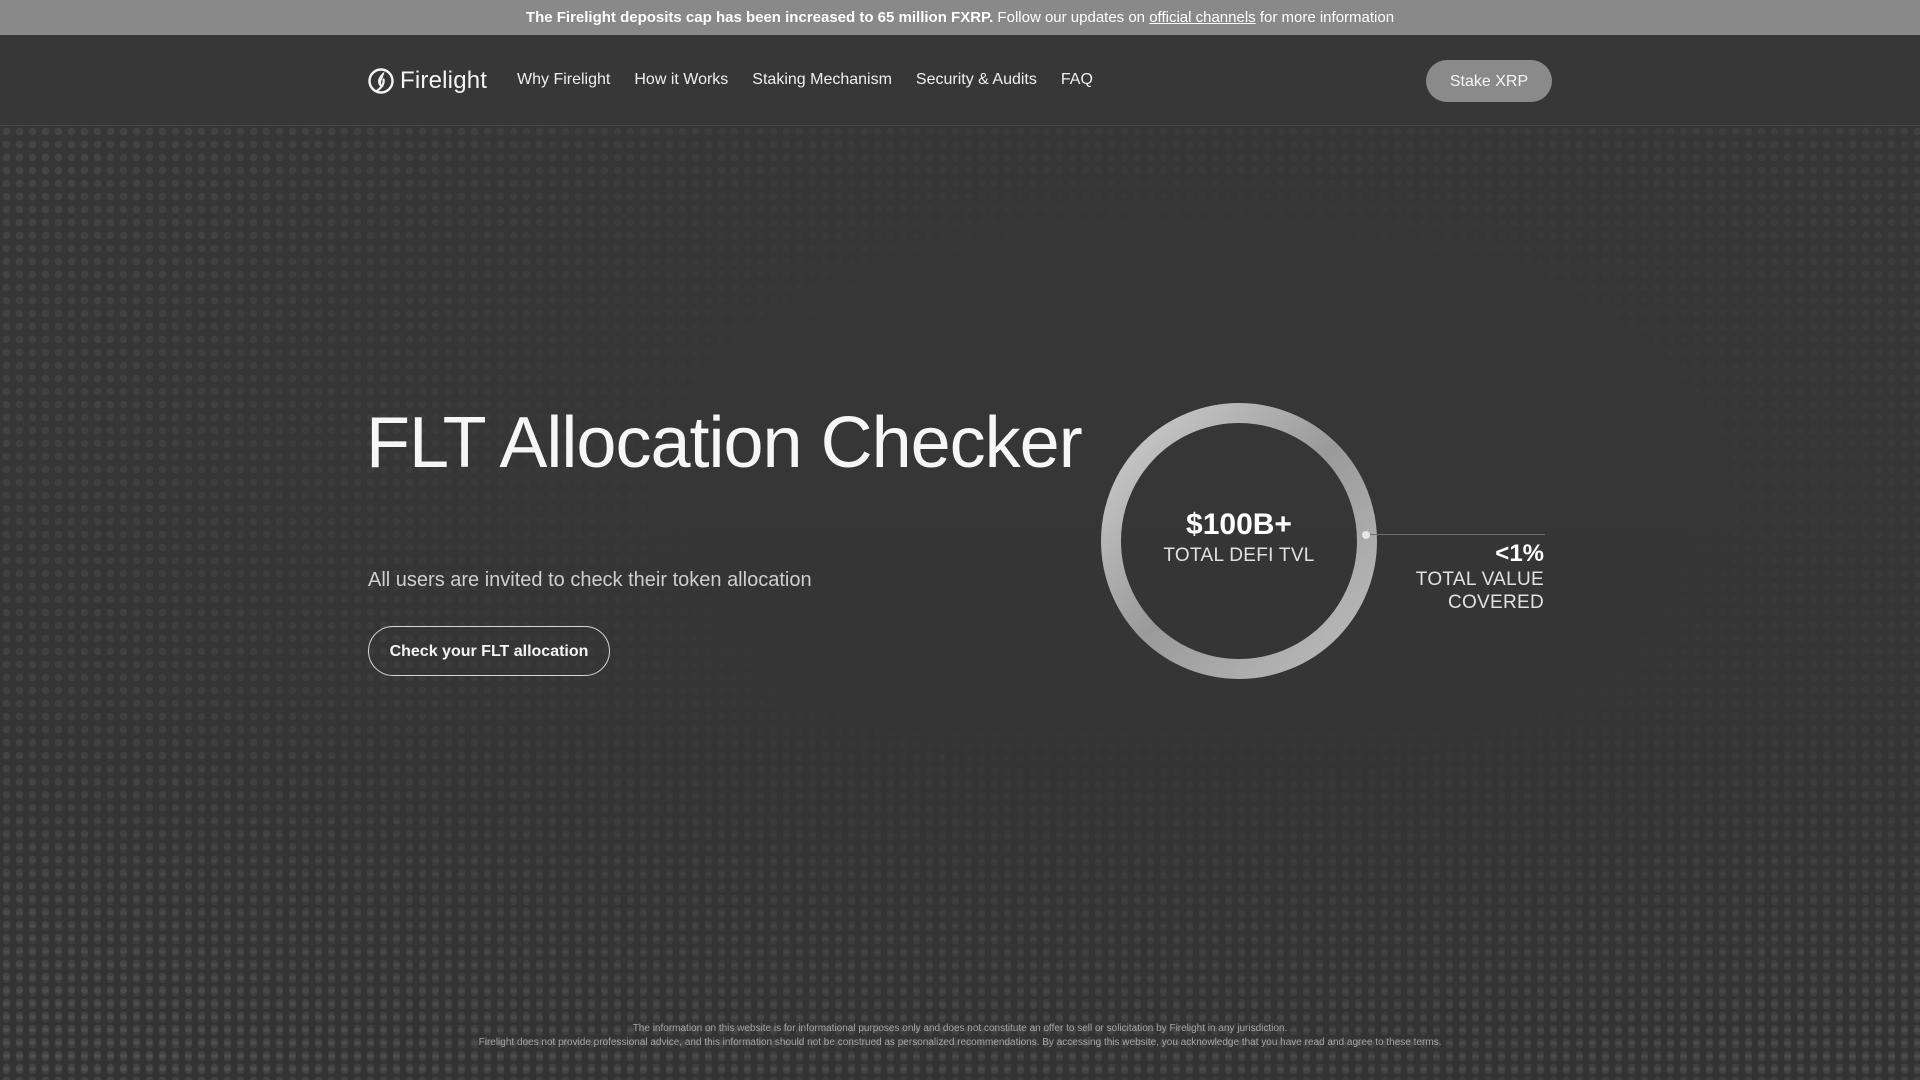 Image resolution: width=1920 pixels, height=1080 pixels. Describe the element at coordinates (489, 651) in the screenshot. I see `check-allocation-button: Check your FLT allocation` at that location.